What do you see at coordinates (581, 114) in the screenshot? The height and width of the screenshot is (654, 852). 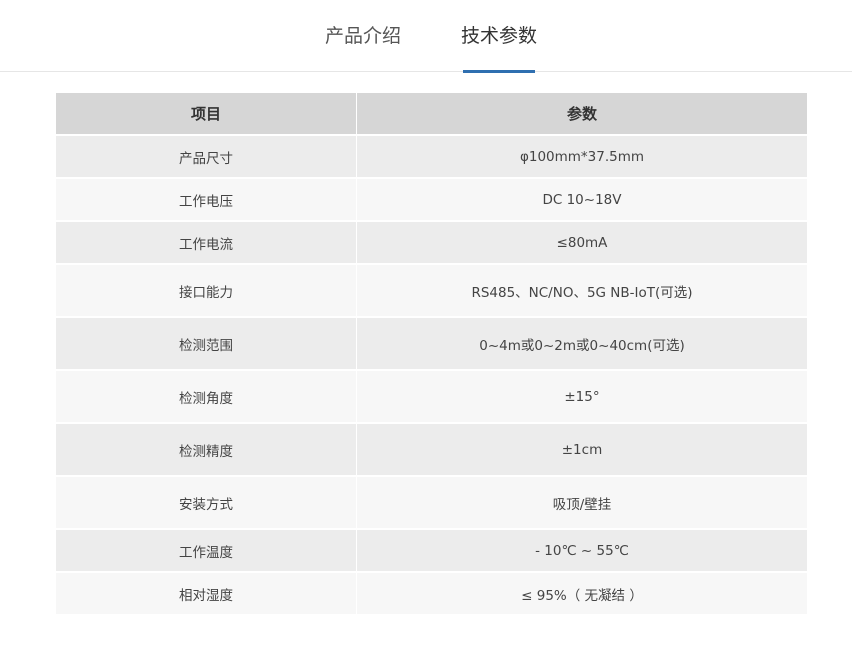 I see `header-value: 参数` at bounding box center [581, 114].